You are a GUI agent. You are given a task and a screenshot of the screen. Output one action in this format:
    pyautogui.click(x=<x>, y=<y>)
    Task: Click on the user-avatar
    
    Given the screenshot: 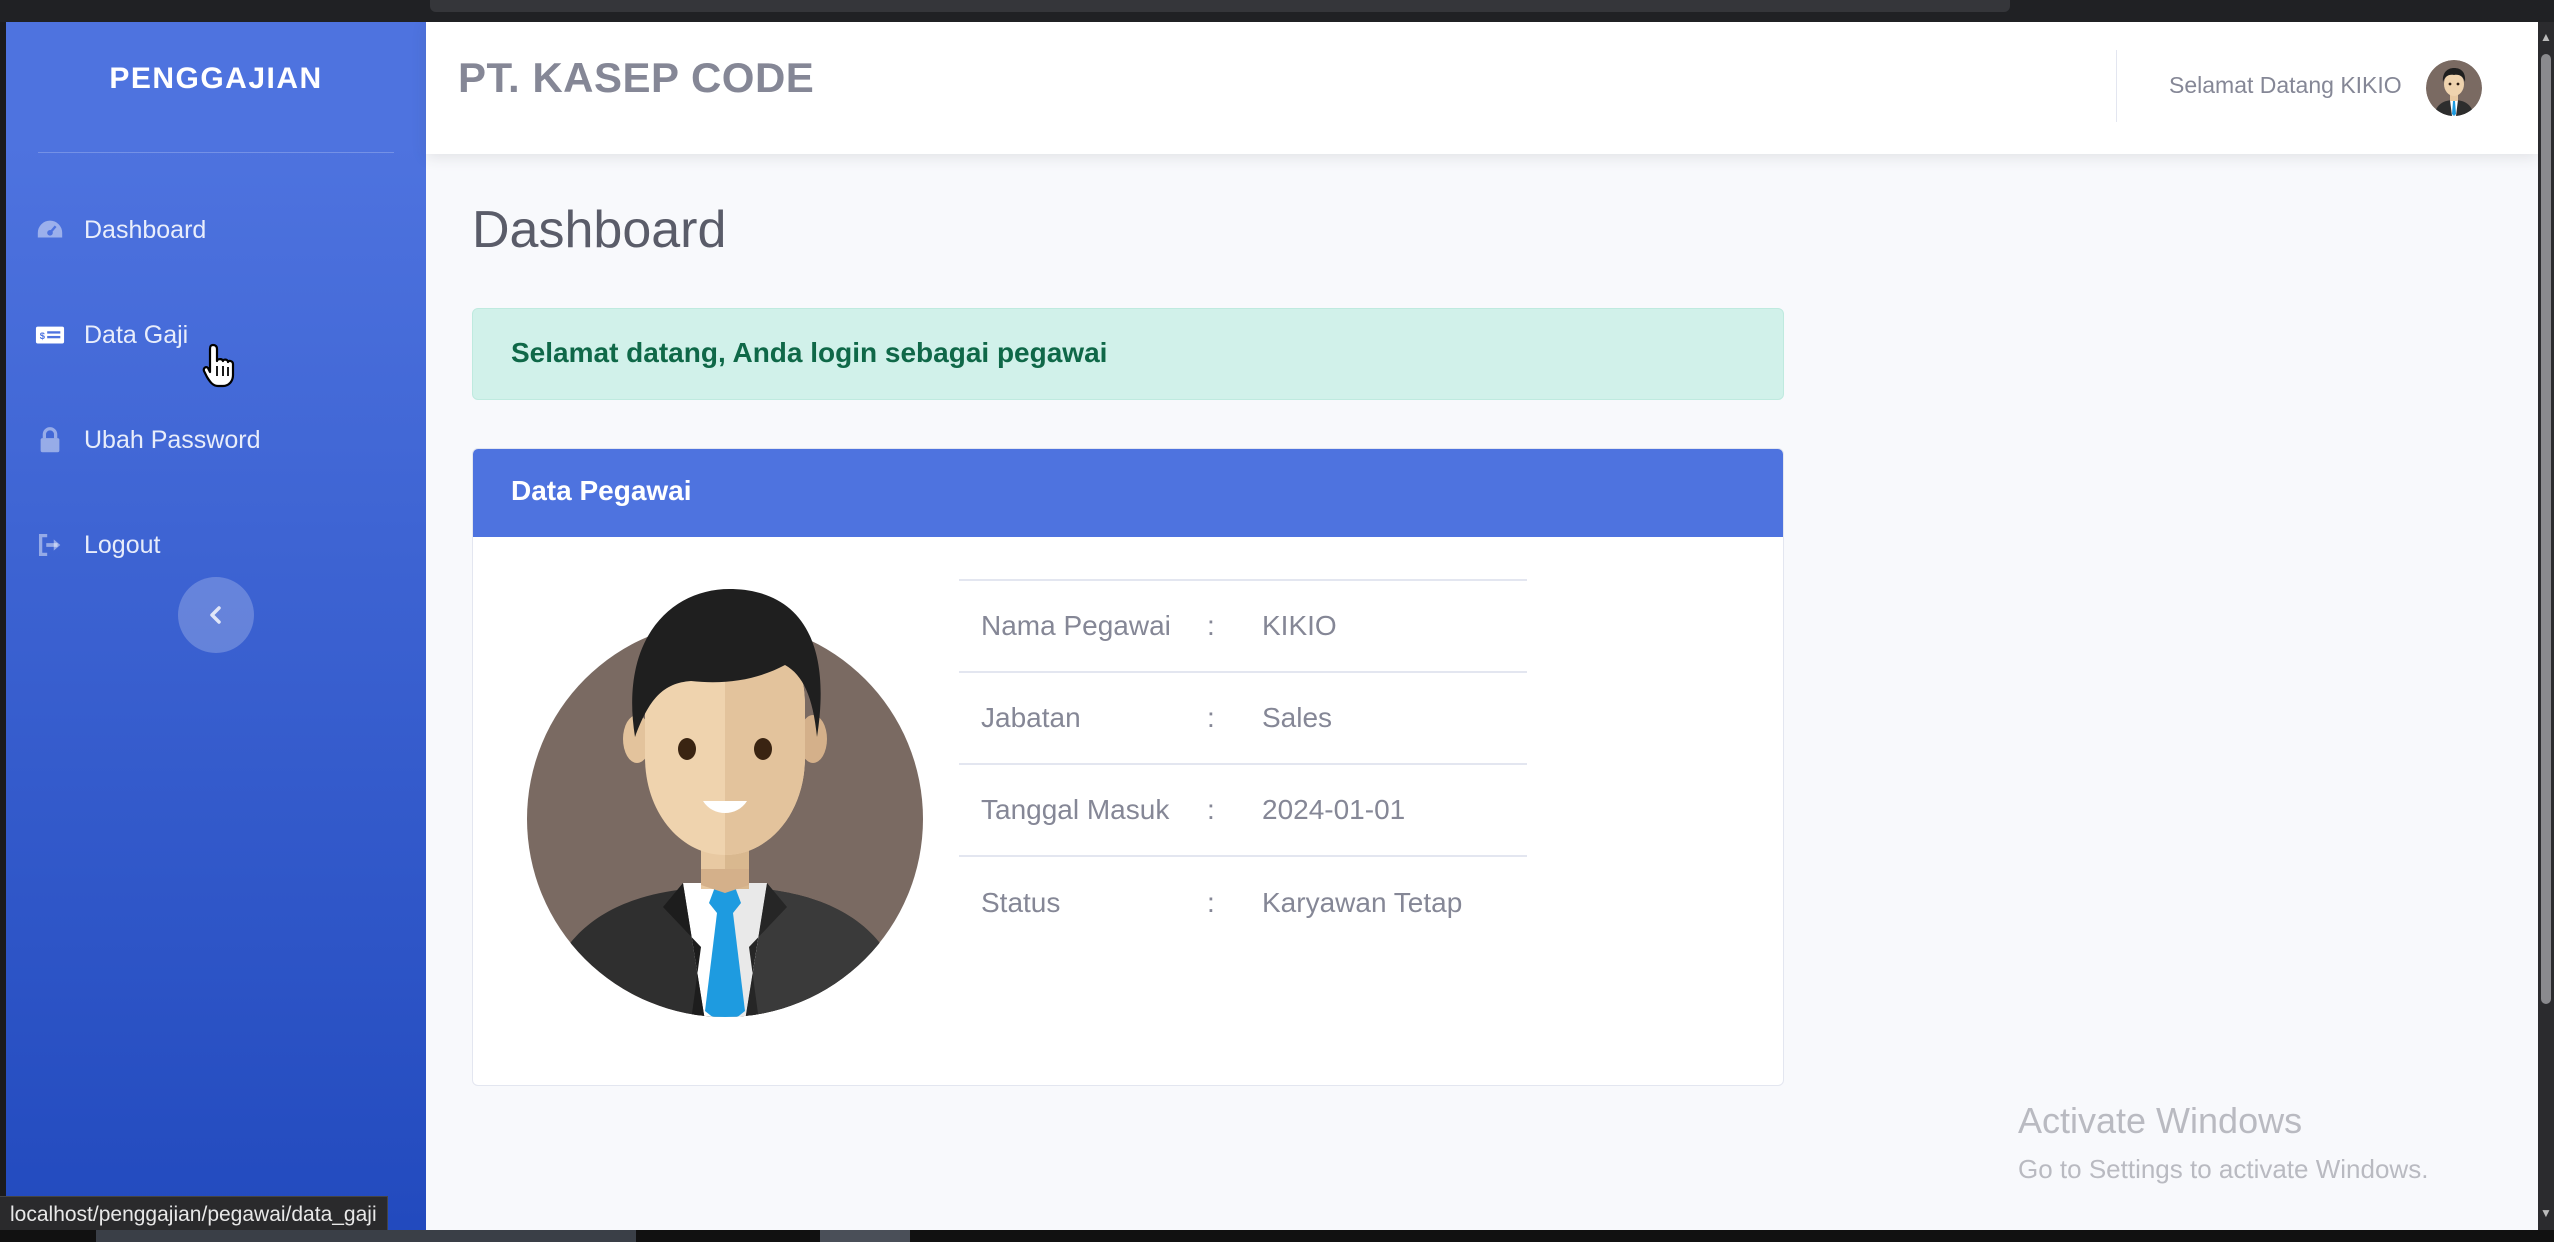 What is the action you would take?
    pyautogui.click(x=2454, y=88)
    